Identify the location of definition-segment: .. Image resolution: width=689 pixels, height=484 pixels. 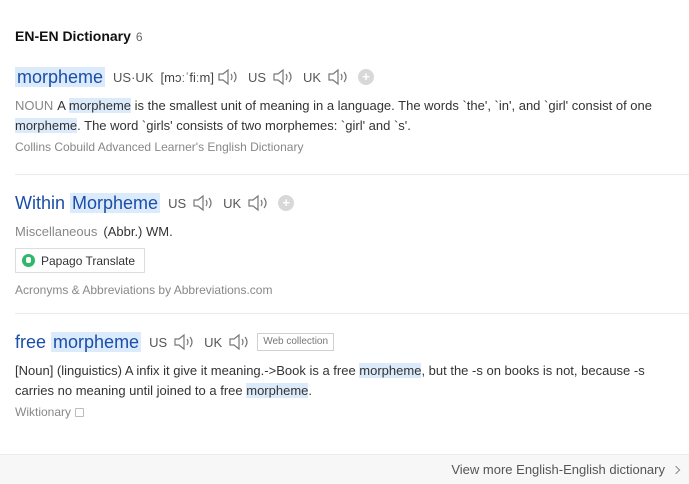
(310, 390).